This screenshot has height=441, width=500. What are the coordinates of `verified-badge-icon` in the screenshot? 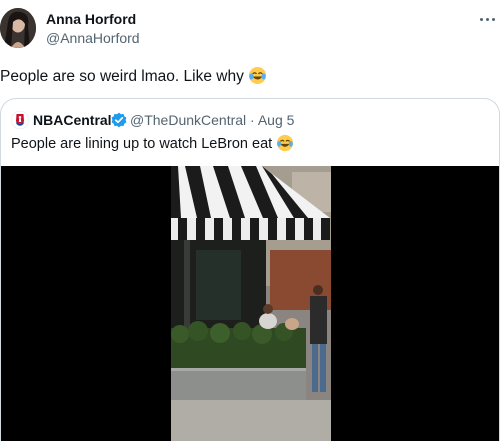 It's located at (119, 122).